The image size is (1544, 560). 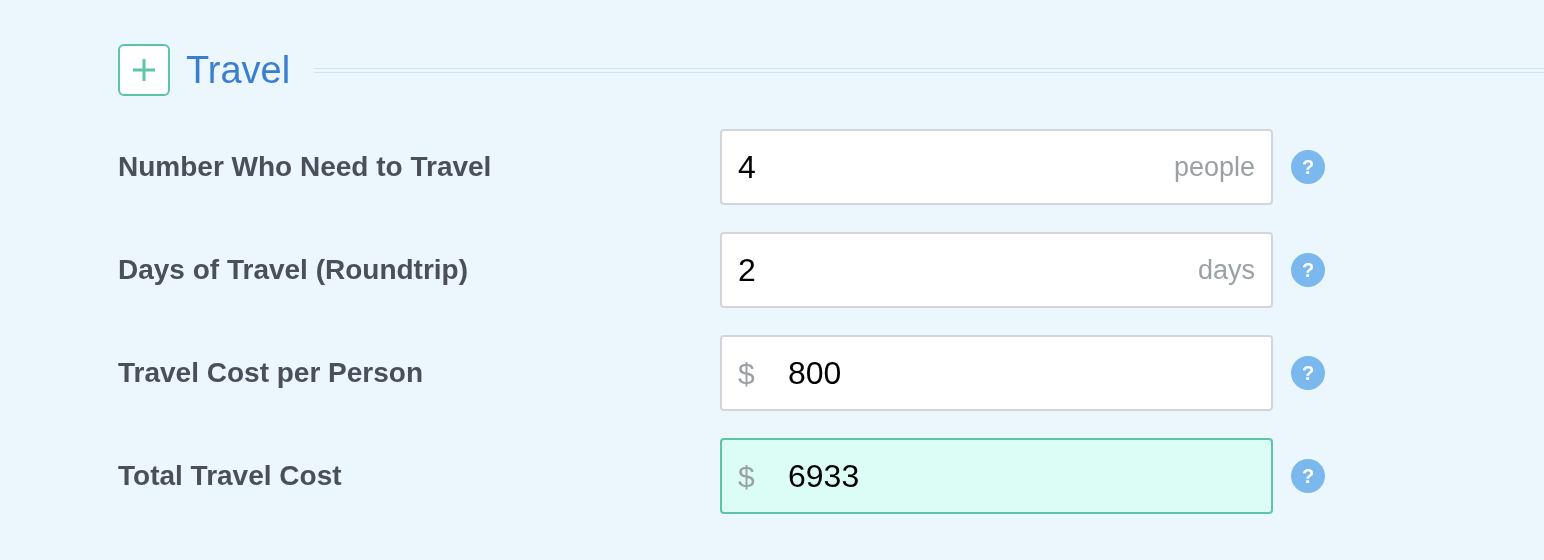 I want to click on field-label: Total Travel Cost, so click(x=230, y=476).